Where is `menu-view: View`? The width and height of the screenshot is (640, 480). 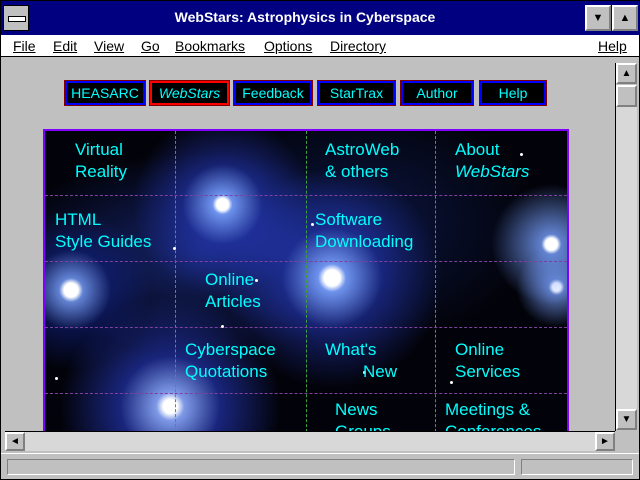
menu-view: View is located at coordinates (109, 46).